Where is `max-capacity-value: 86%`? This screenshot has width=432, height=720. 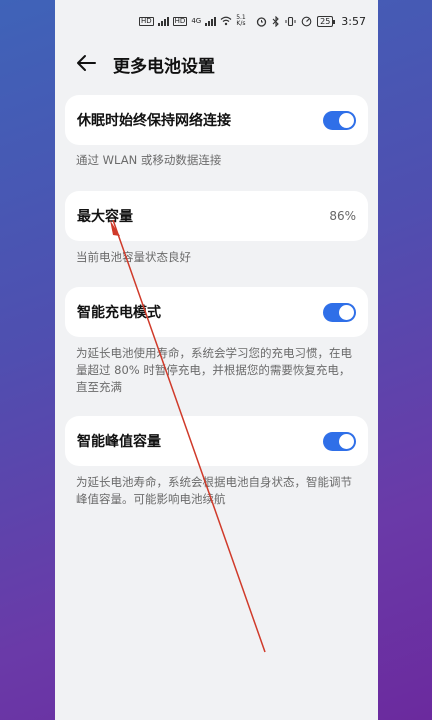 max-capacity-value: 86% is located at coordinates (342, 216).